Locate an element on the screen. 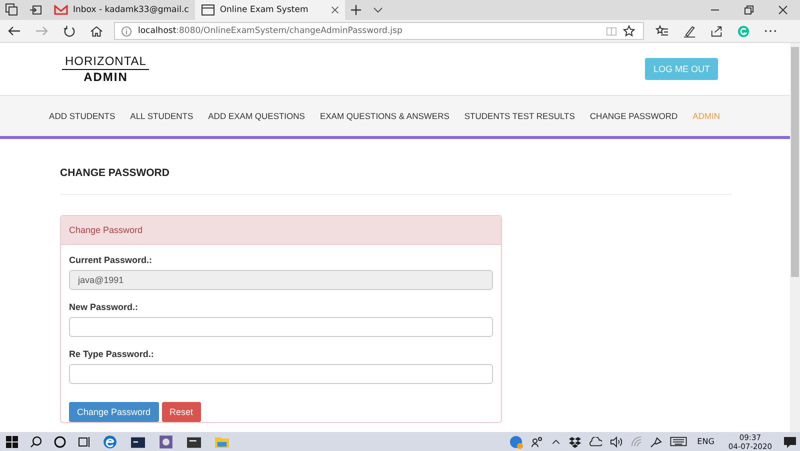  submit-button: Change Password is located at coordinates (114, 412).